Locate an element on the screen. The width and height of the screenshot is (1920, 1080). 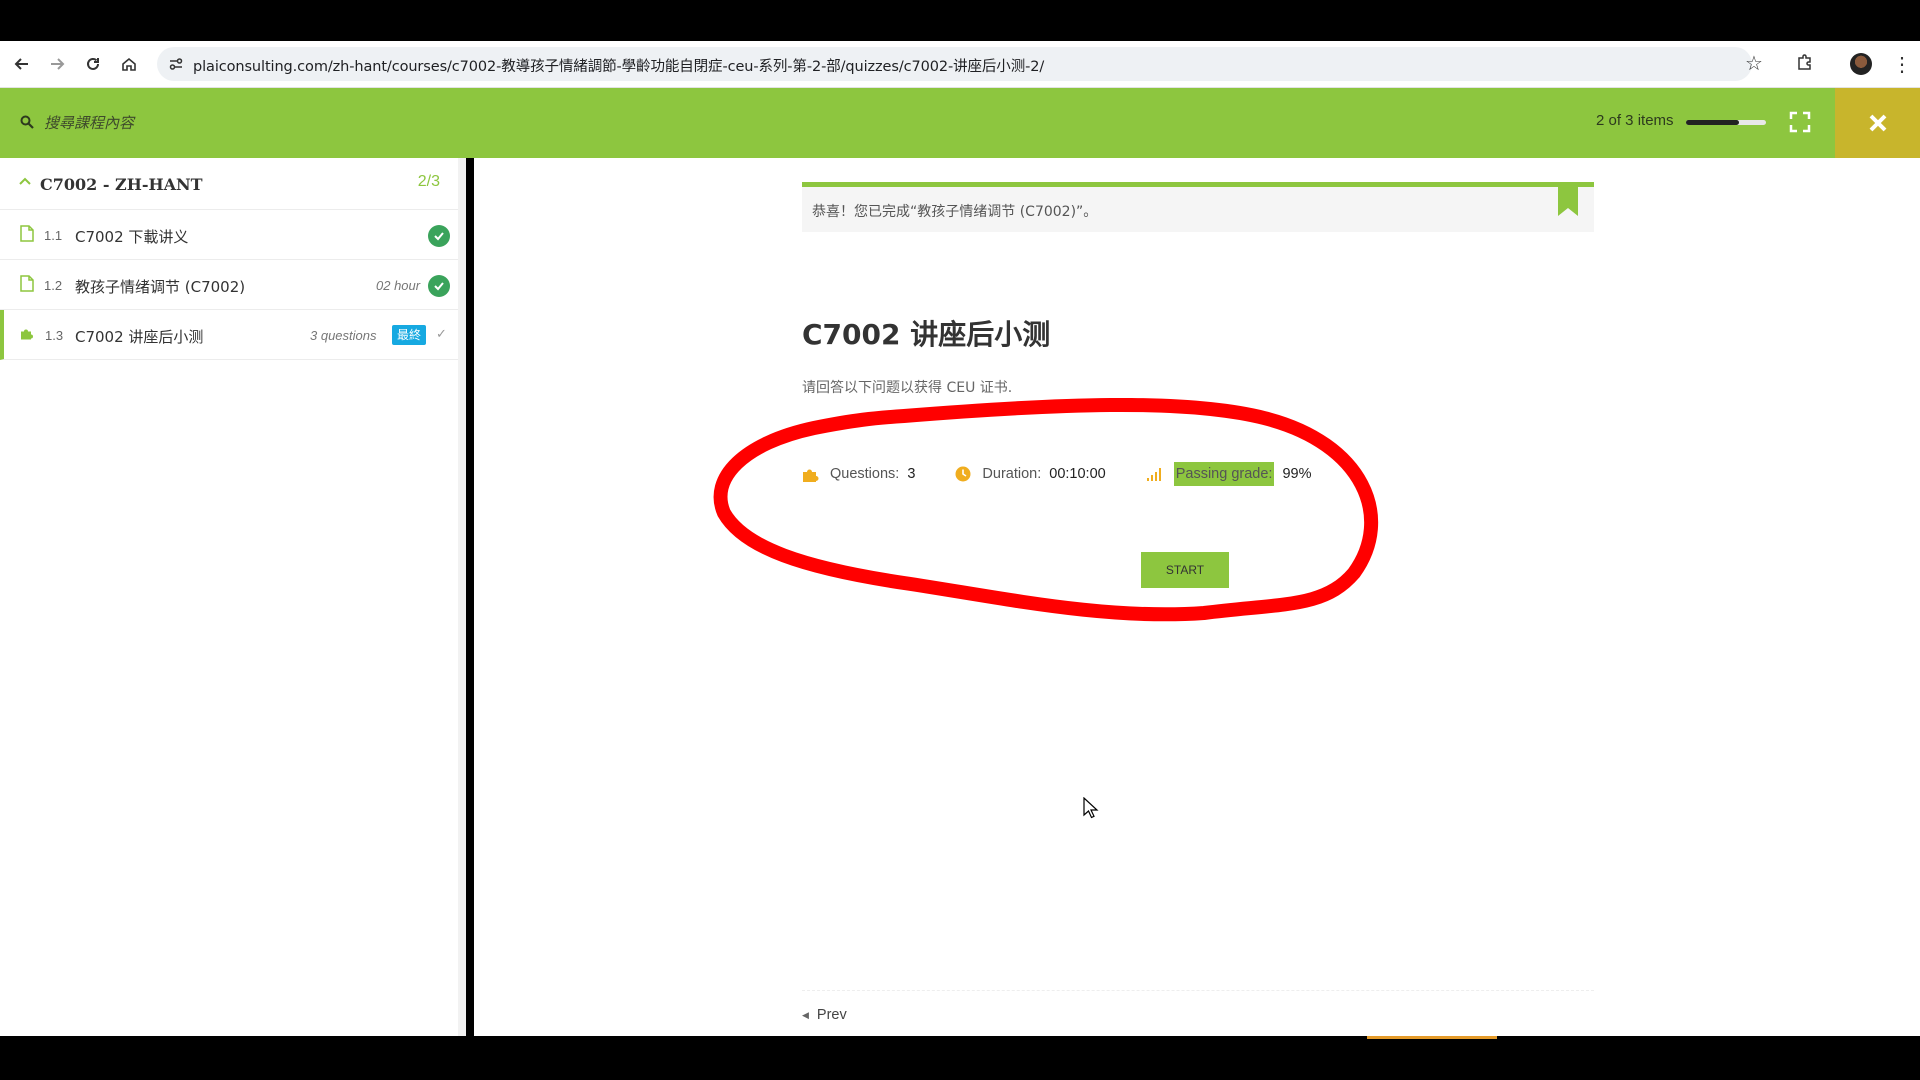
profile-avatar is located at coordinates (1861, 64).